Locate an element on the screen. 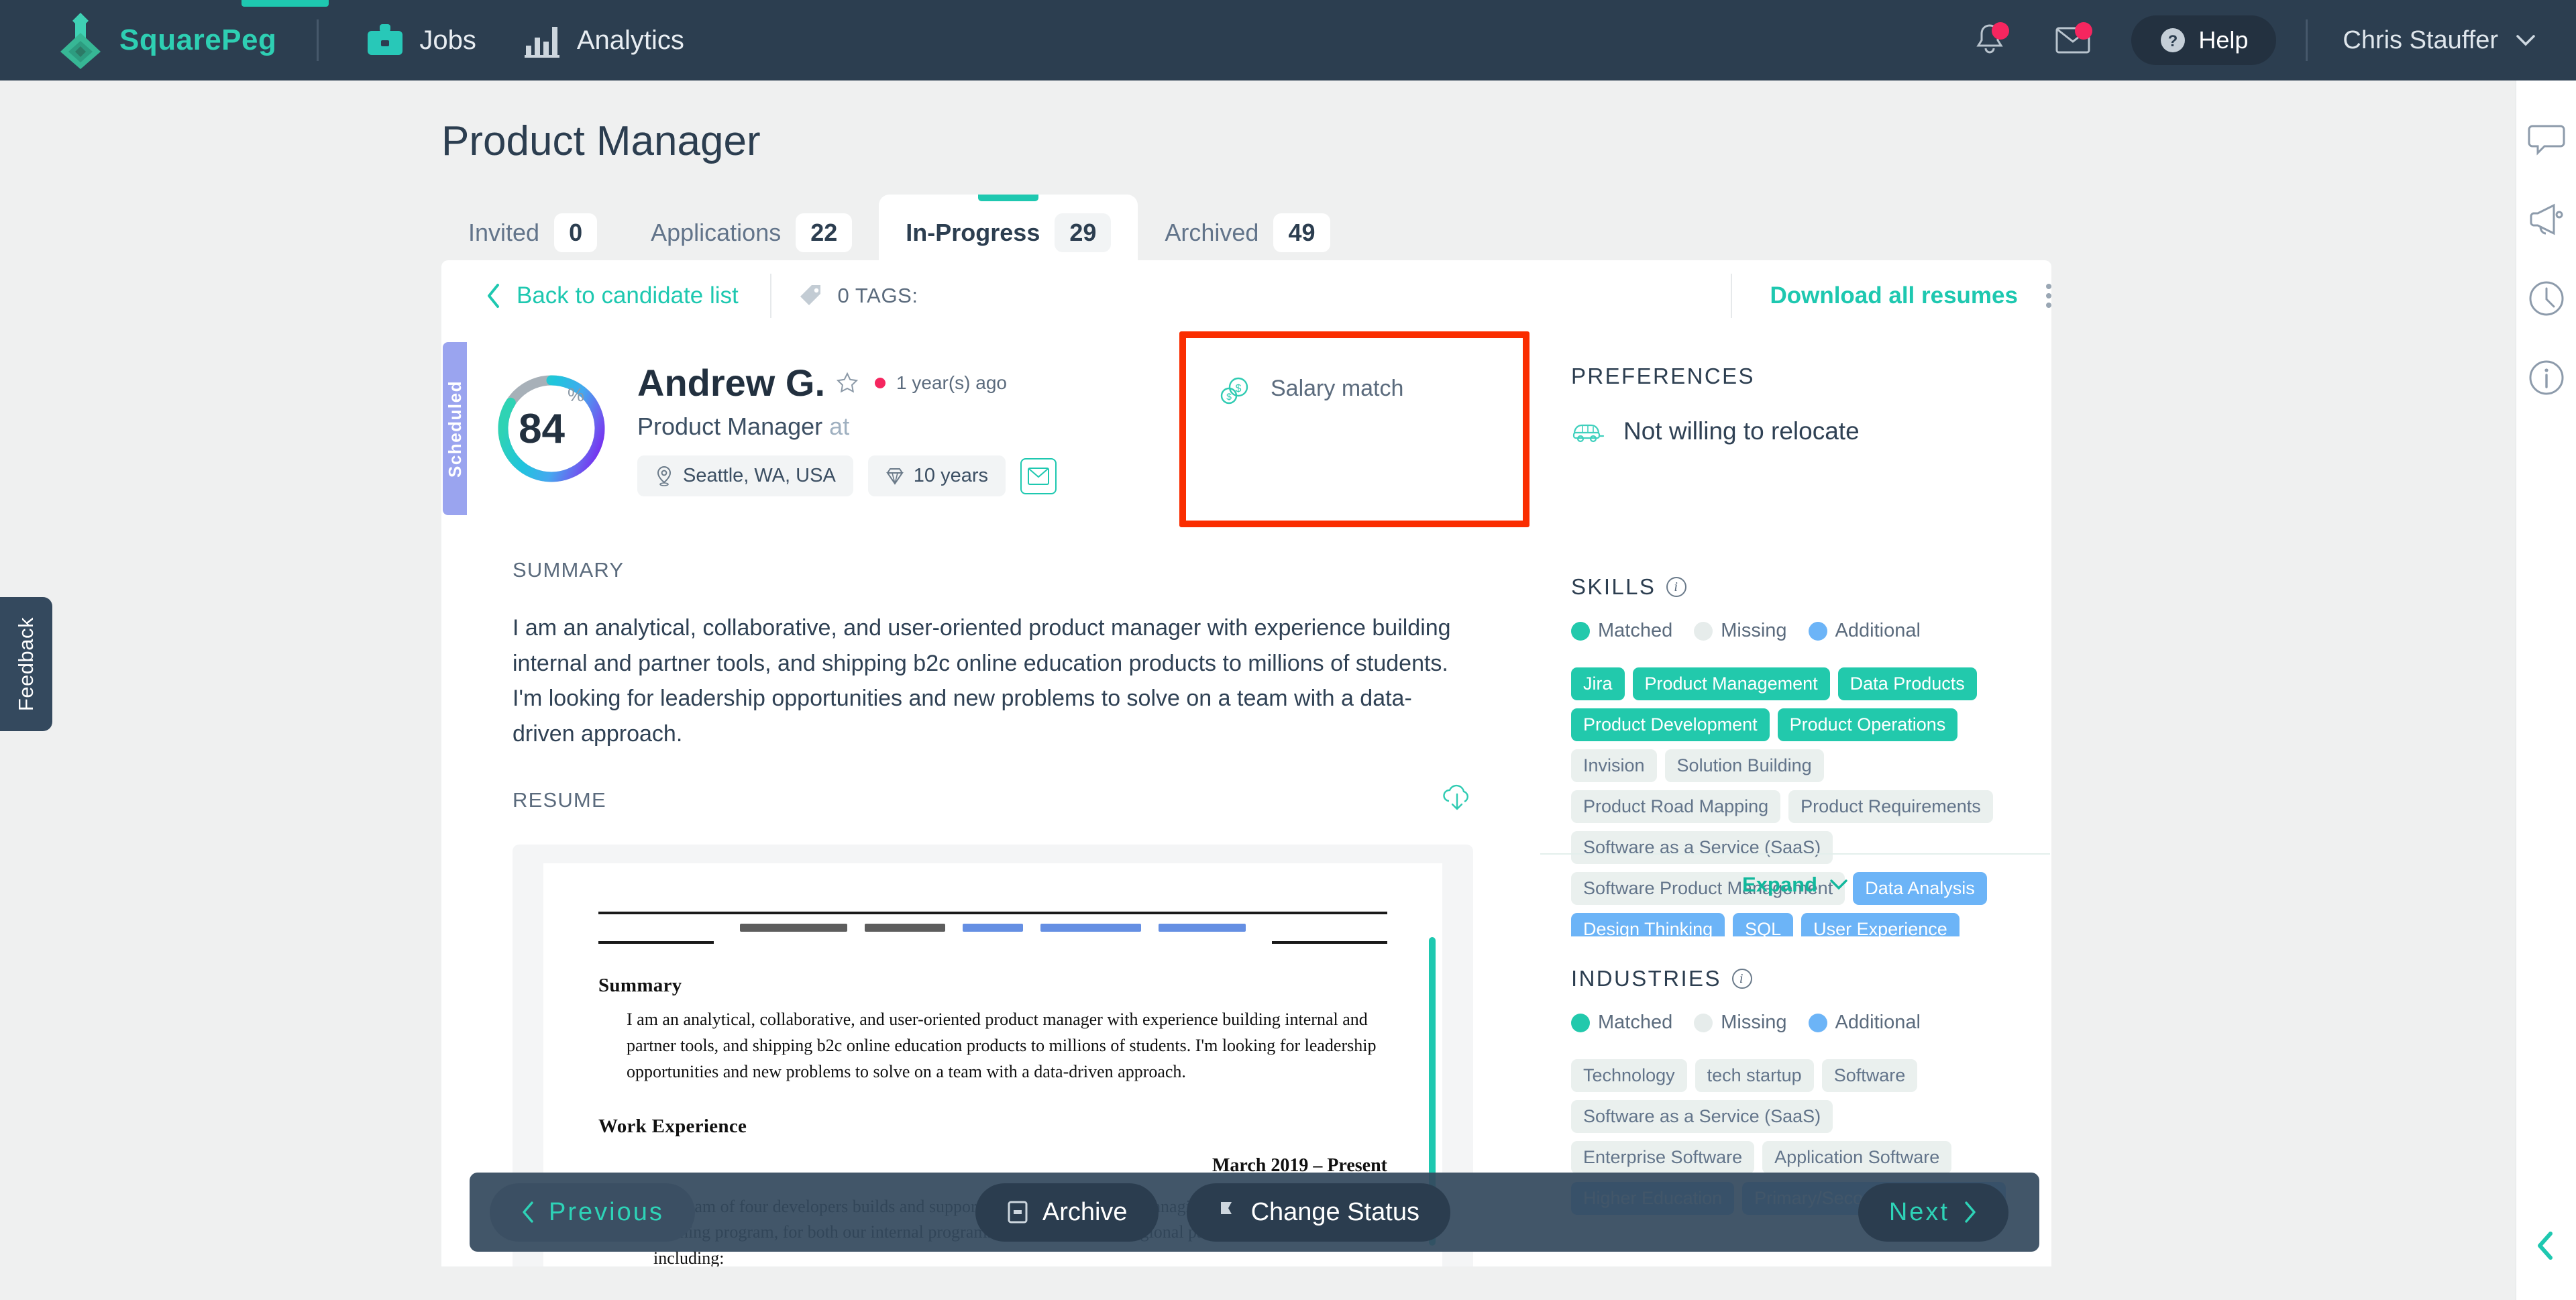  tab-in-progress: In-Progress 29 is located at coordinates (1008, 233).